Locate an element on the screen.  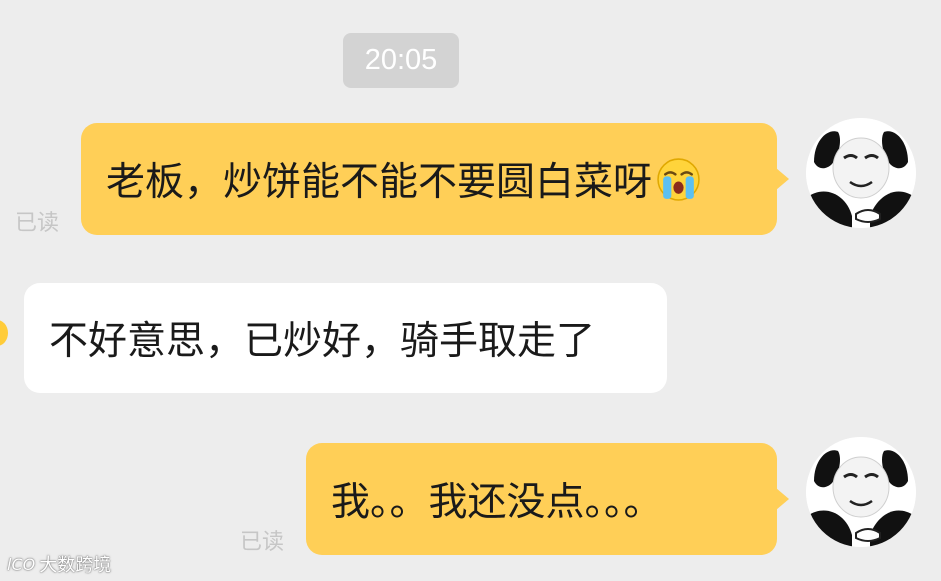
incoming-message-bubble: 不好意思，已炒好，骑手取走了 is located at coordinates (345, 338).